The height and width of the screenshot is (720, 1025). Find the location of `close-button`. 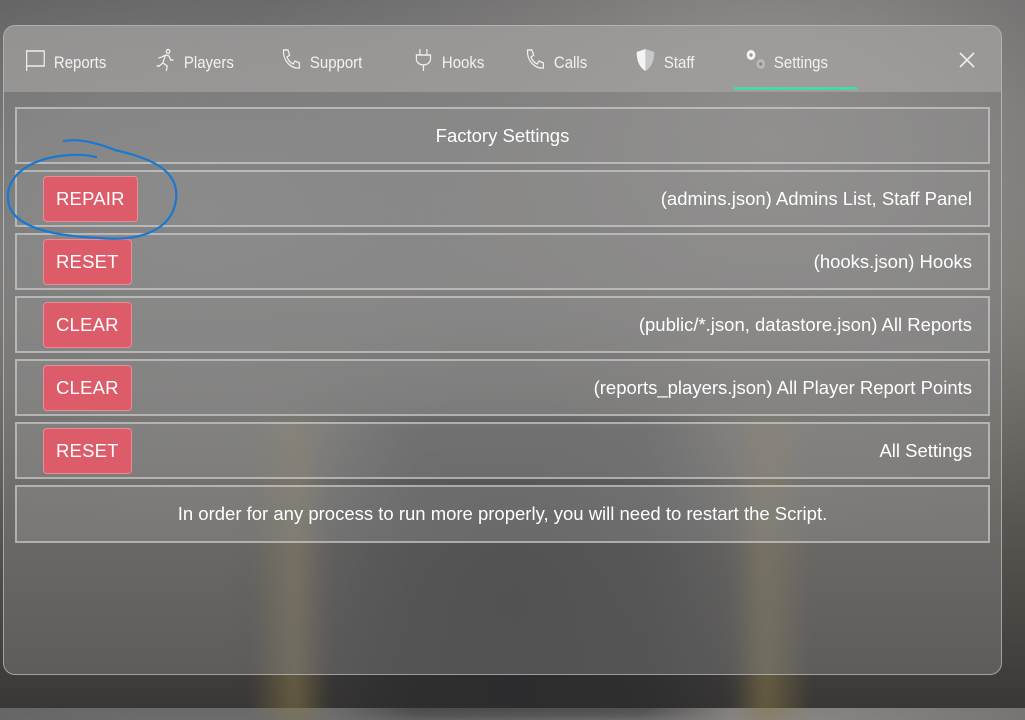

close-button is located at coordinates (967, 60).